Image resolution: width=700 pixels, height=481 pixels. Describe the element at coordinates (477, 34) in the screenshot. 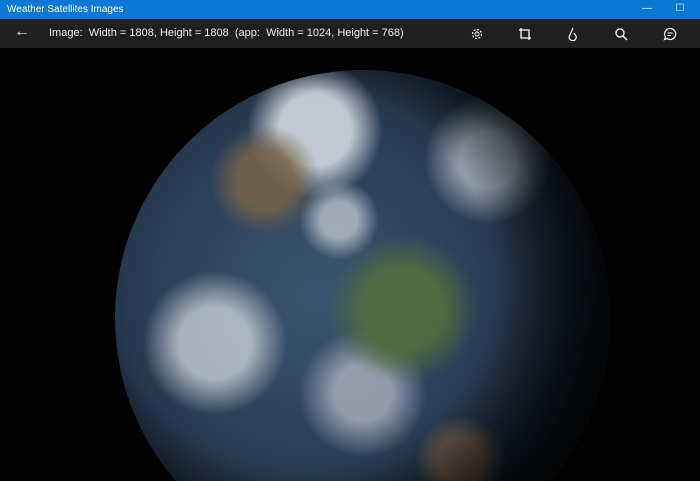

I see `gear-icon` at that location.